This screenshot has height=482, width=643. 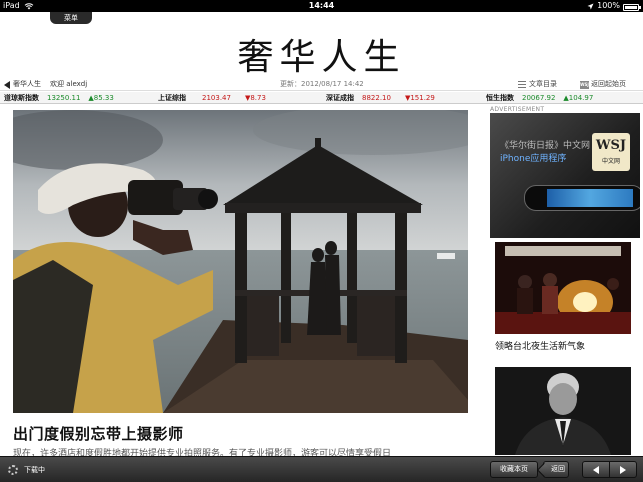 I want to click on ticker-name: 深证成指, so click(x=340, y=98).